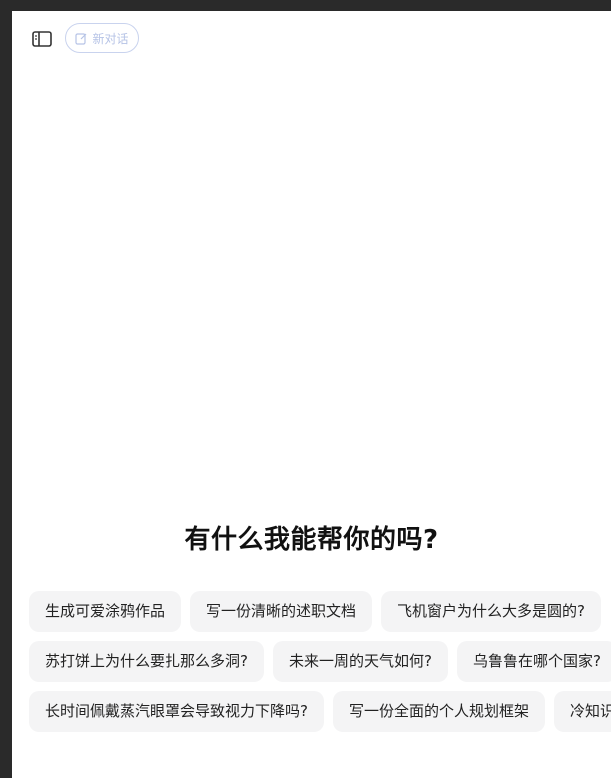 The height and width of the screenshot is (778, 611). What do you see at coordinates (491, 611) in the screenshot?
I see `suggestion-chip: 飞机窗户为什么大多是圆的?` at bounding box center [491, 611].